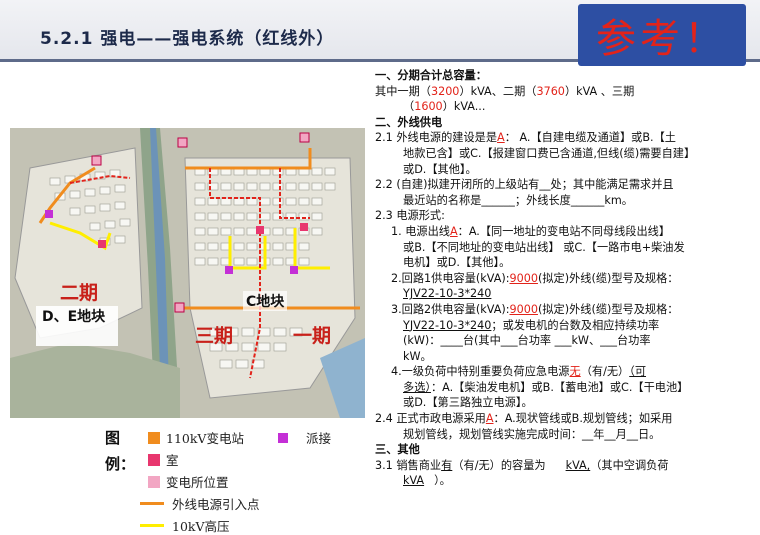 This screenshot has width=760, height=535. Describe the element at coordinates (163, 459) in the screenshot. I see `legend-item-room: 室` at that location.